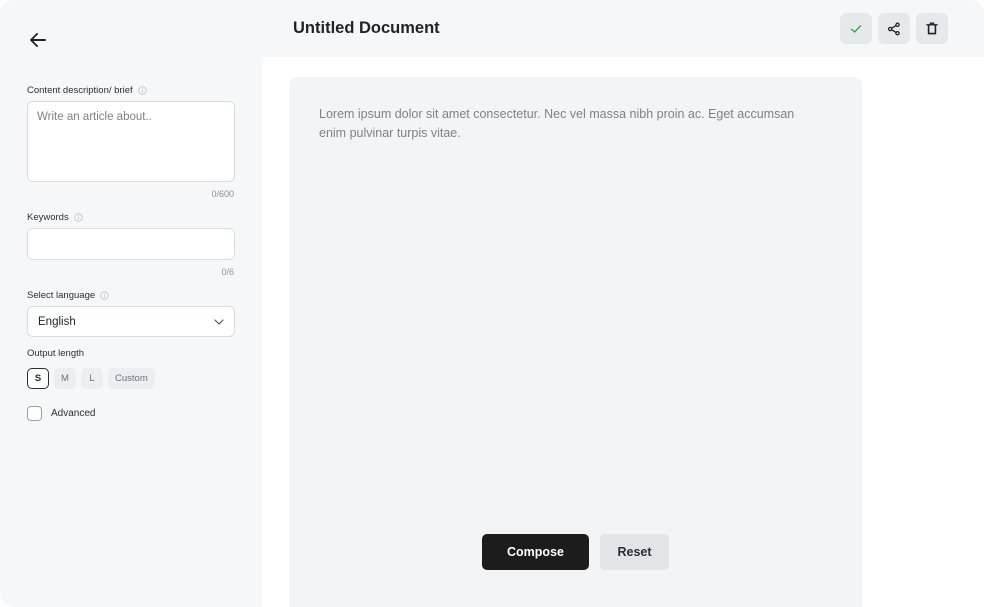 The width and height of the screenshot is (984, 607). I want to click on advanced-option: Advanced, so click(61, 413).